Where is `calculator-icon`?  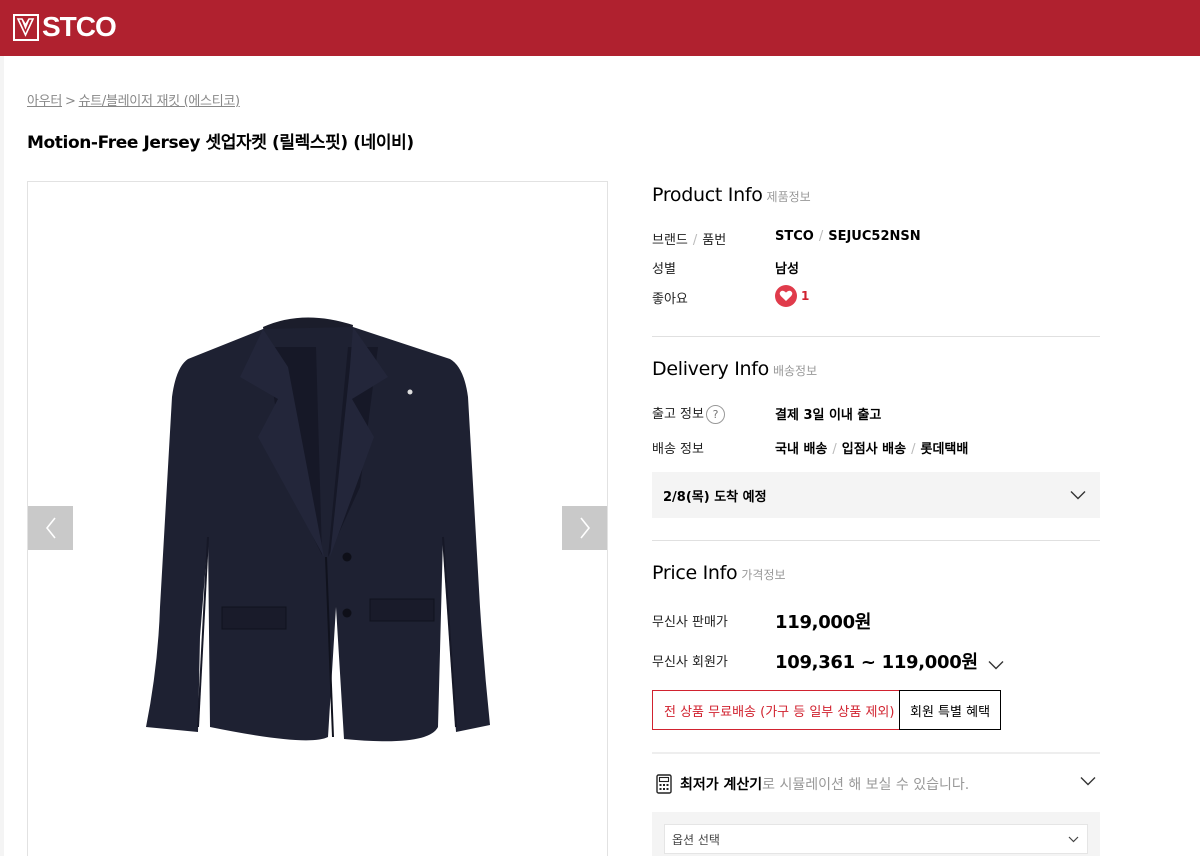 calculator-icon is located at coordinates (664, 784).